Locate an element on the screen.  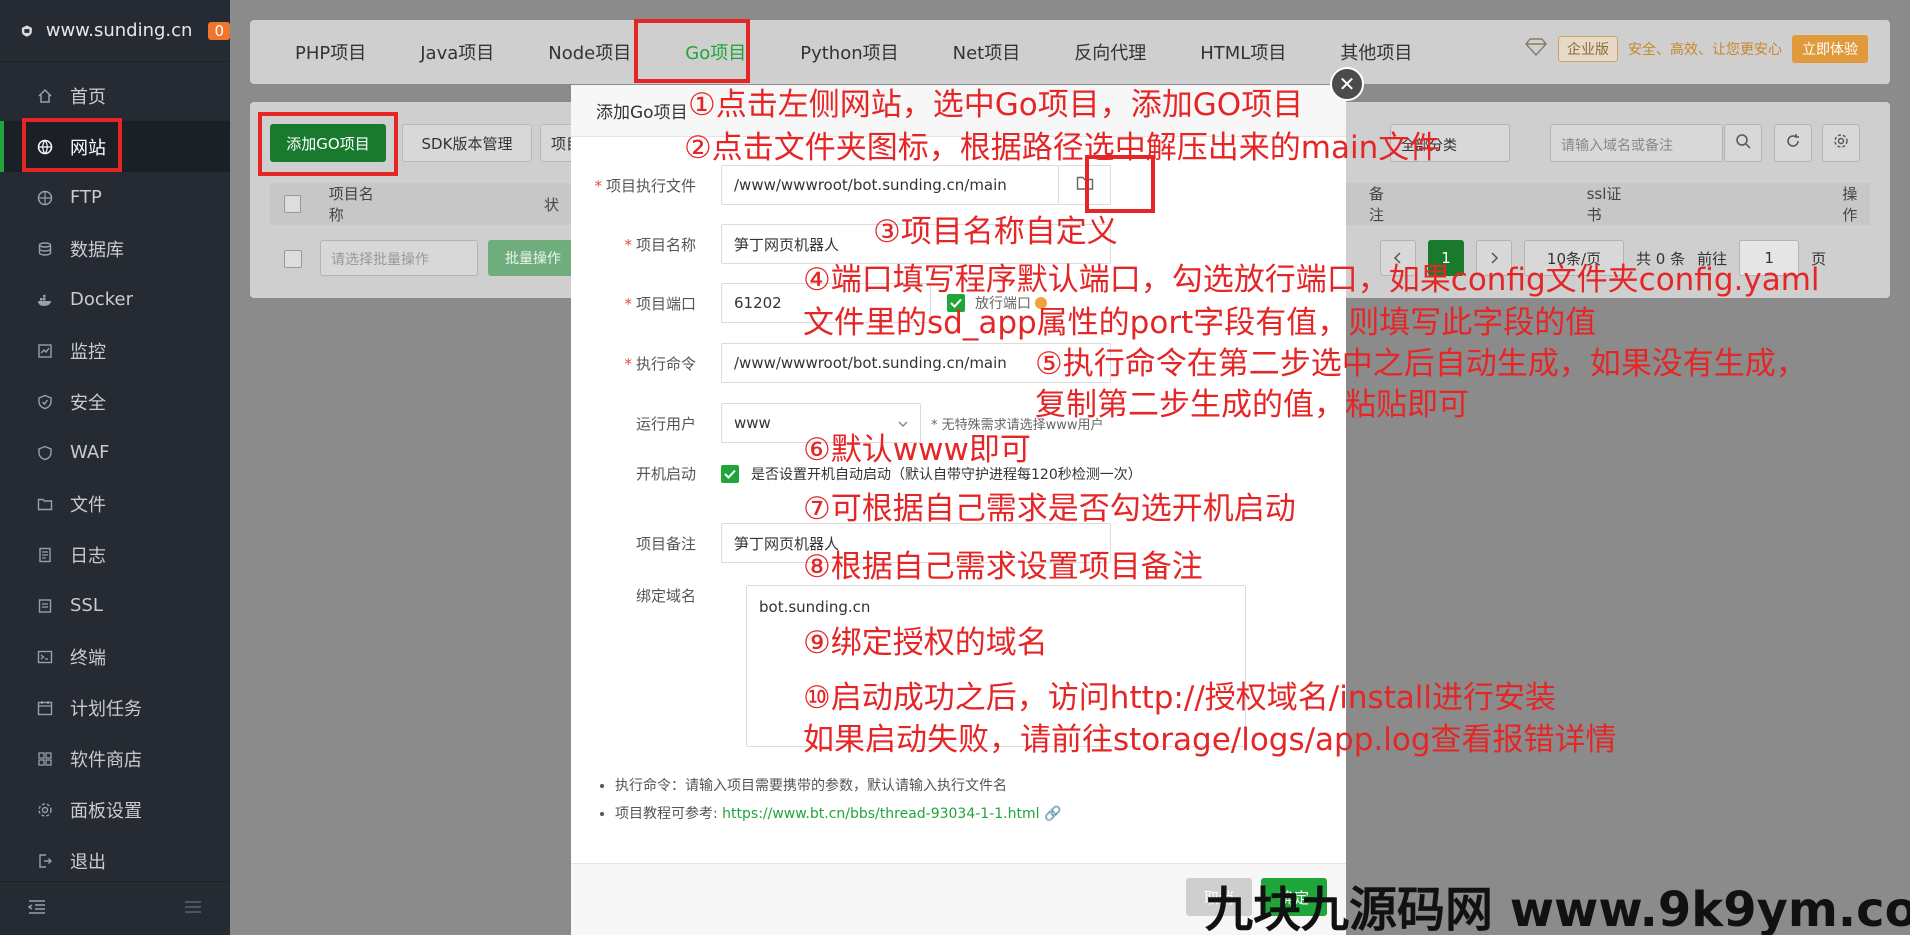
diamond-icon is located at coordinates (1536, 49).